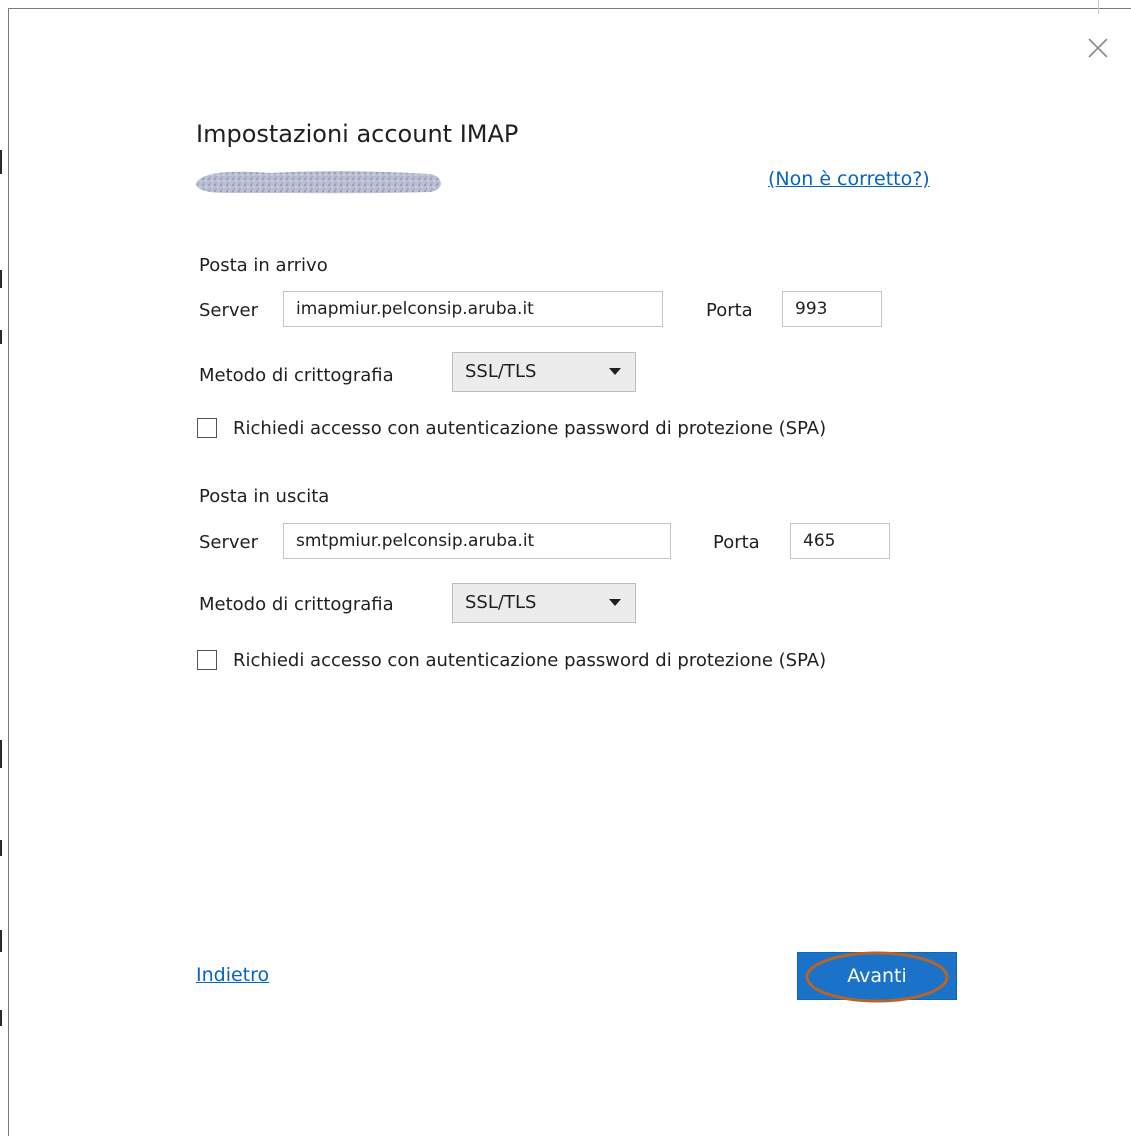 The width and height of the screenshot is (1131, 1140). What do you see at coordinates (232, 975) in the screenshot?
I see `back-link: Indietro` at bounding box center [232, 975].